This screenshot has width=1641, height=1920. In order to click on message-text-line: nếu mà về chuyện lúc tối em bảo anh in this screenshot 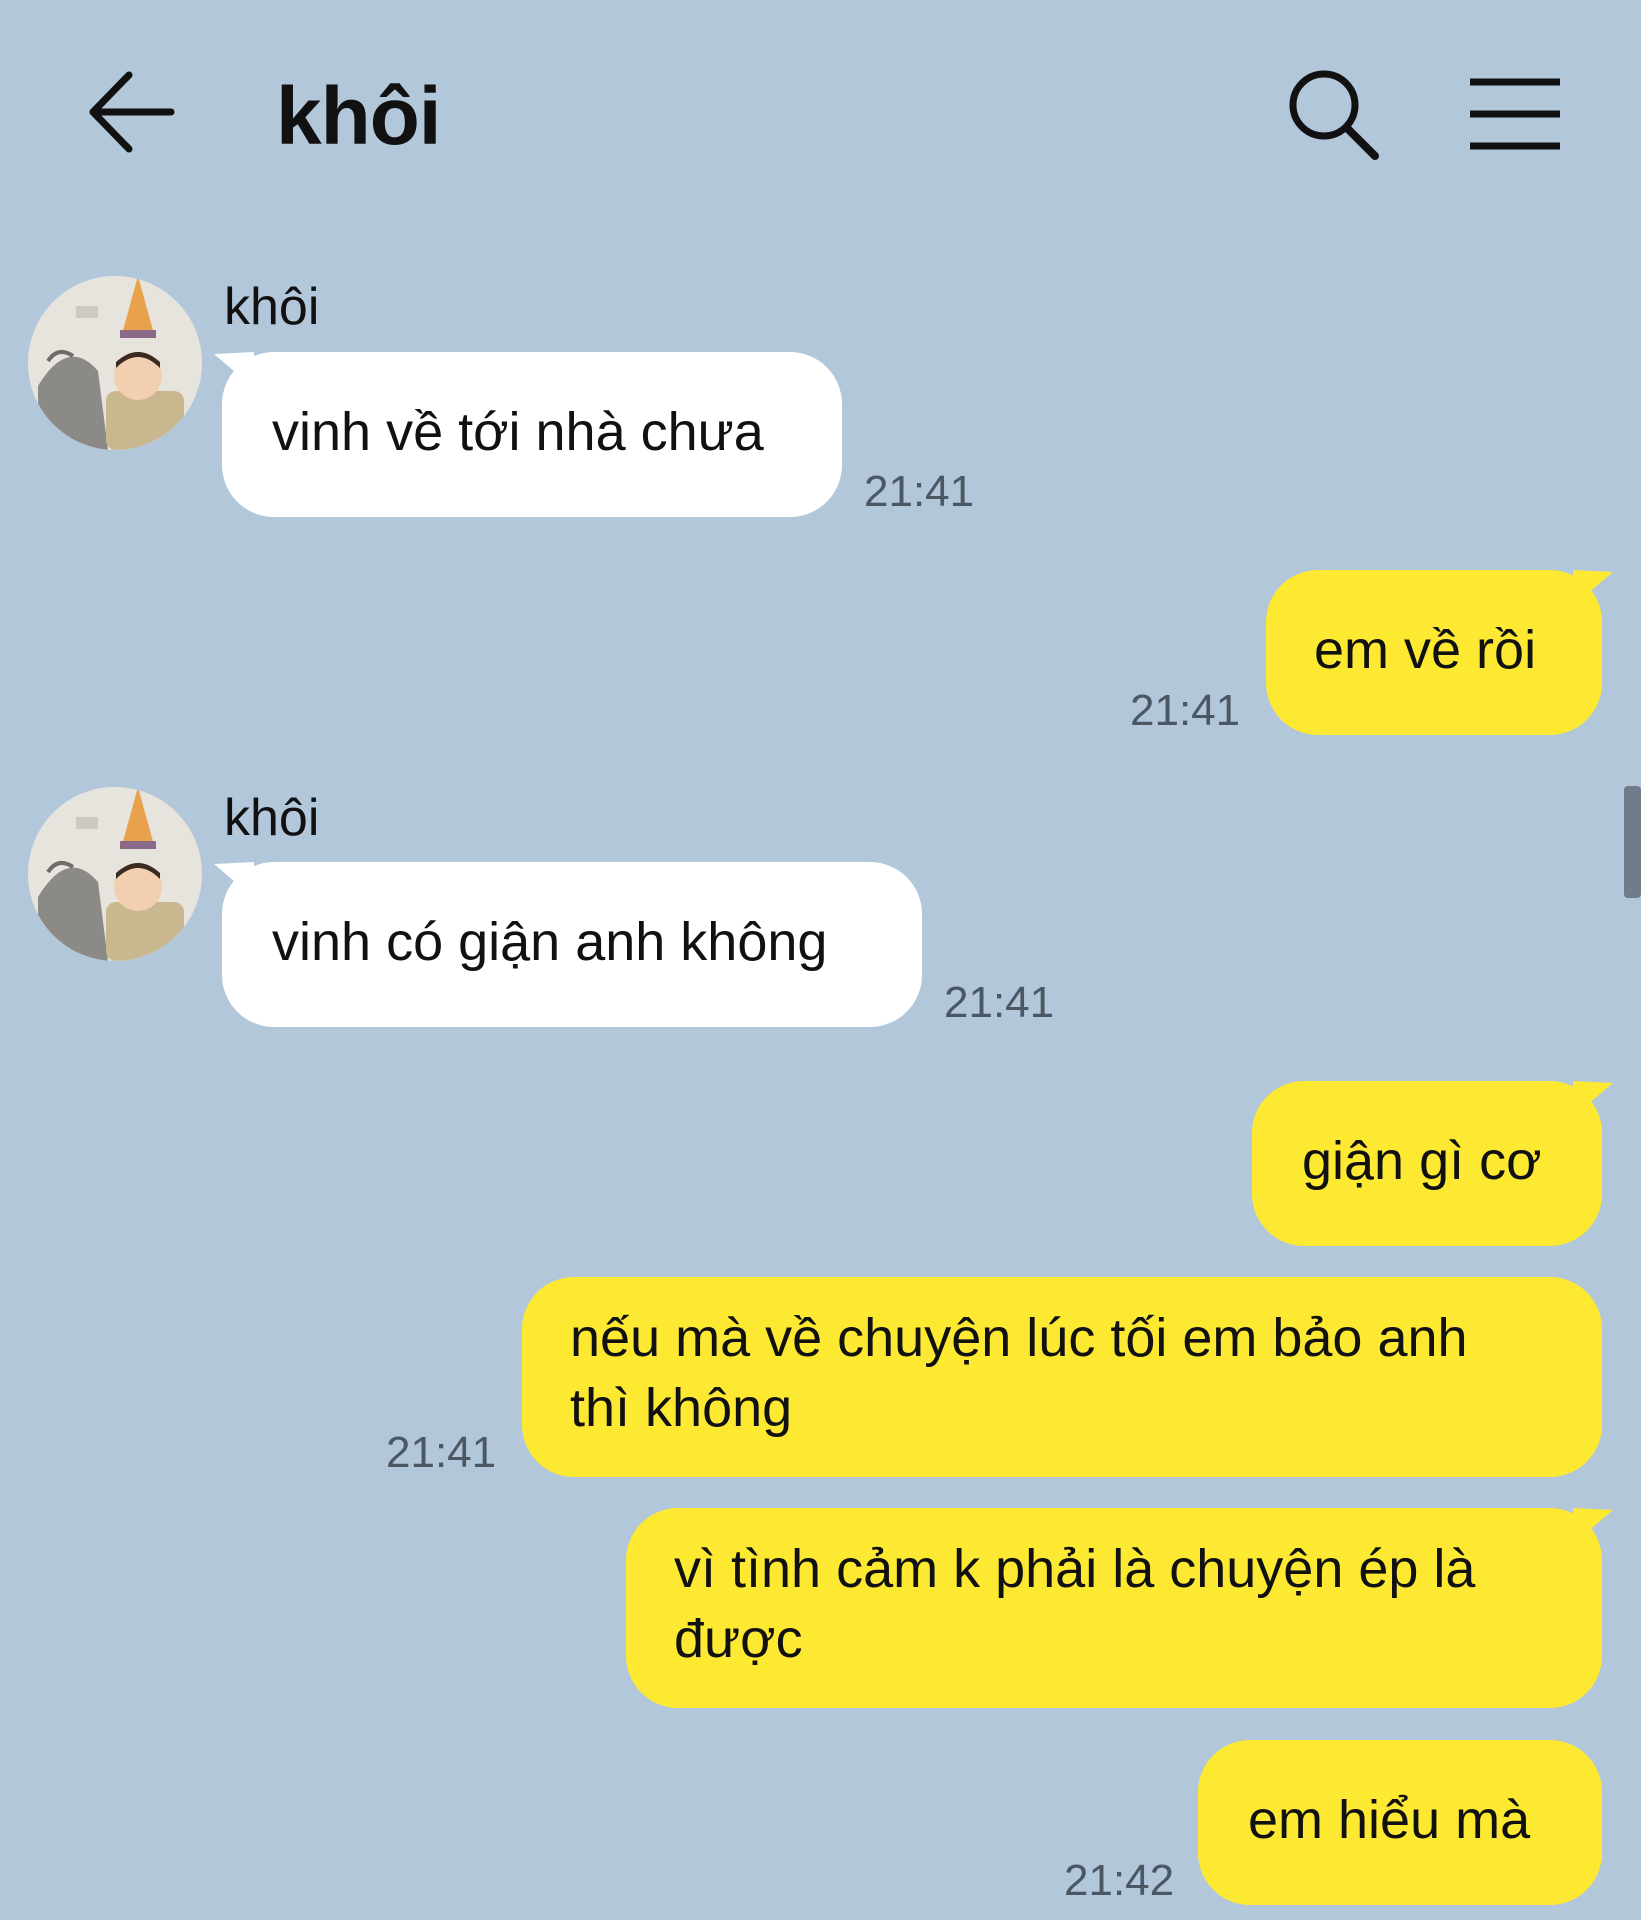, I will do `click(1019, 1338)`.